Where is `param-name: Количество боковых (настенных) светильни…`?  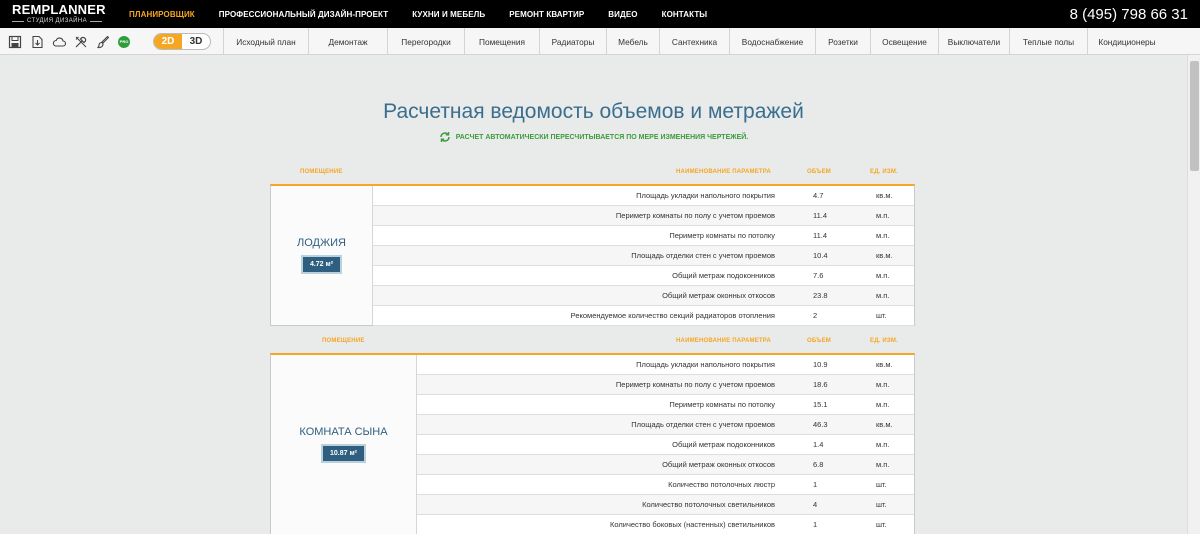 param-name: Количество боковых (настенных) светильни… is located at coordinates (692, 524).